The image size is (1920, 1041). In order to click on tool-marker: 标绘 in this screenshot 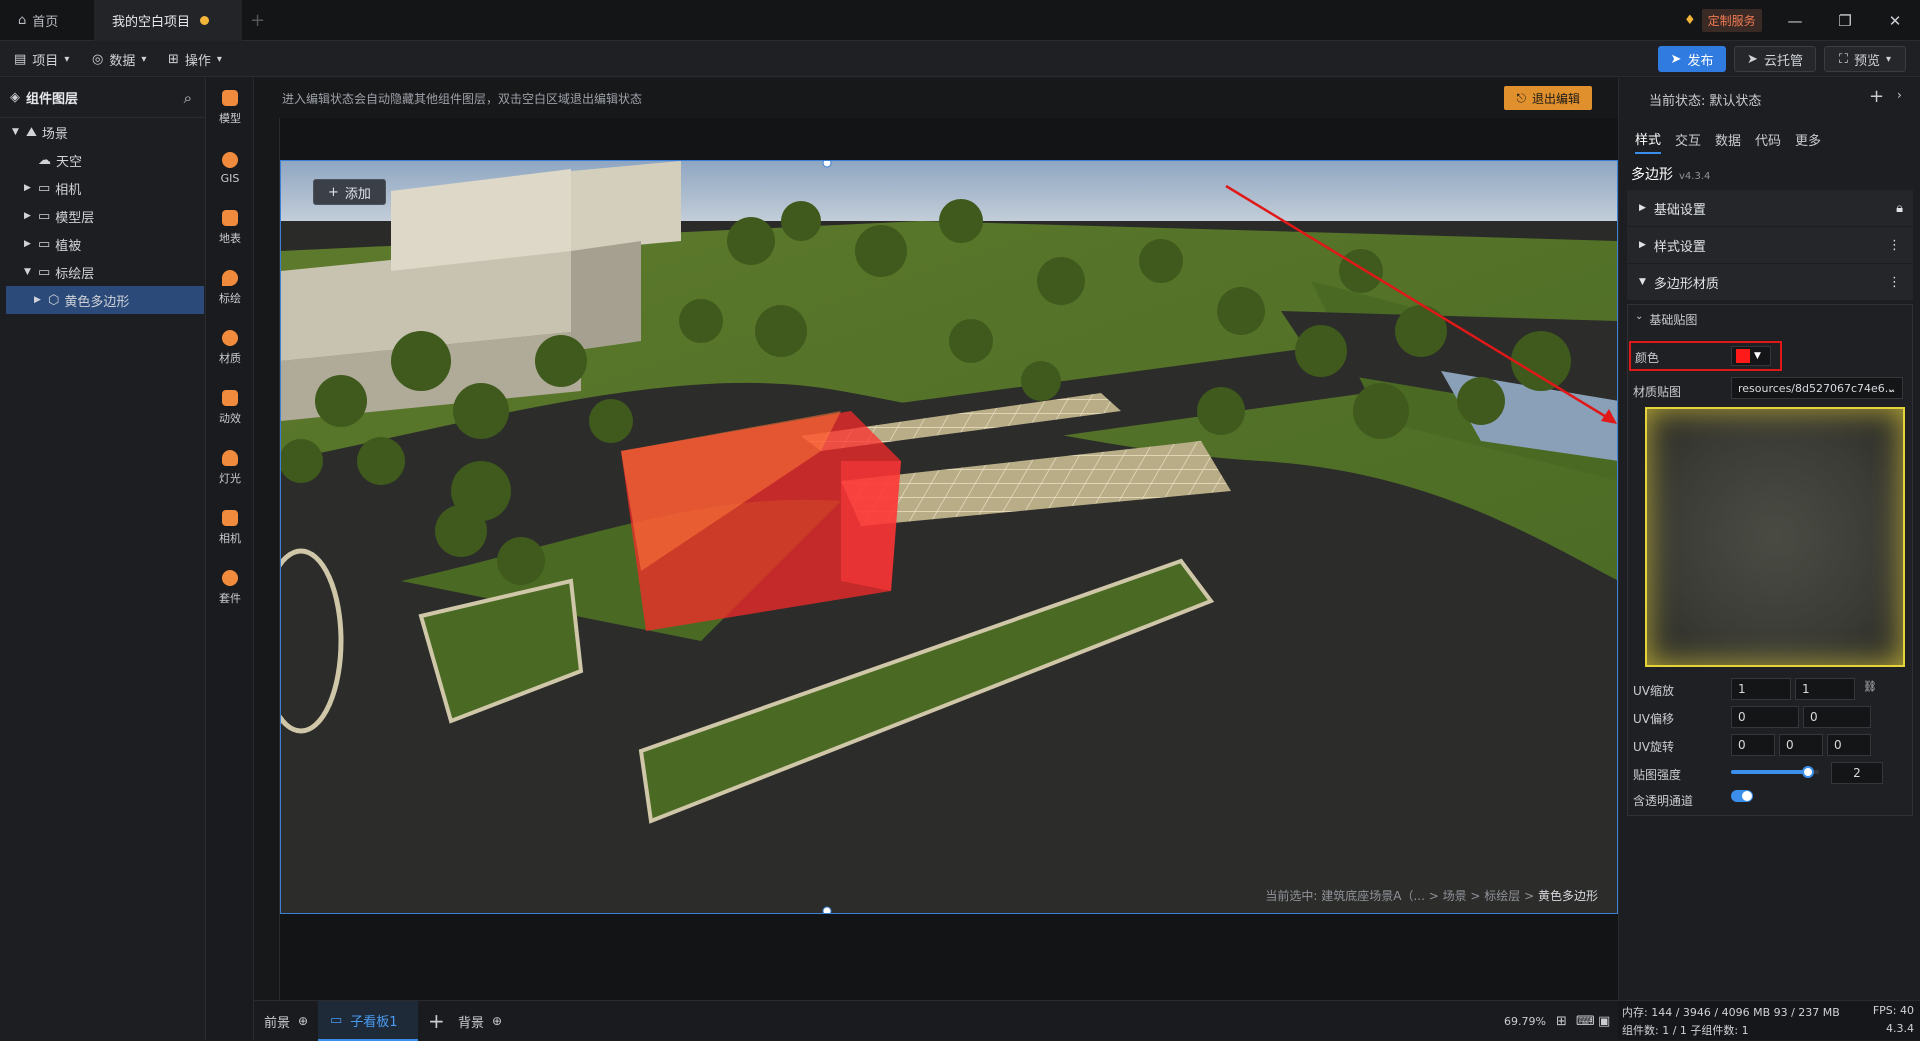, I will do `click(230, 288)`.